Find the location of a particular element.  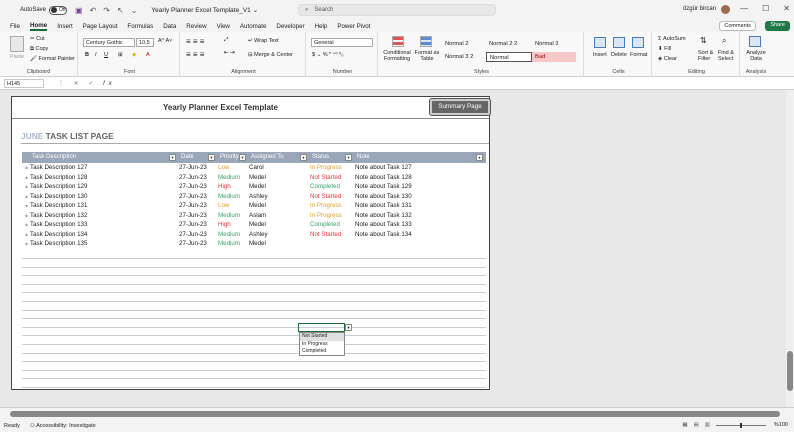

zoom-knob is located at coordinates (741, 425).